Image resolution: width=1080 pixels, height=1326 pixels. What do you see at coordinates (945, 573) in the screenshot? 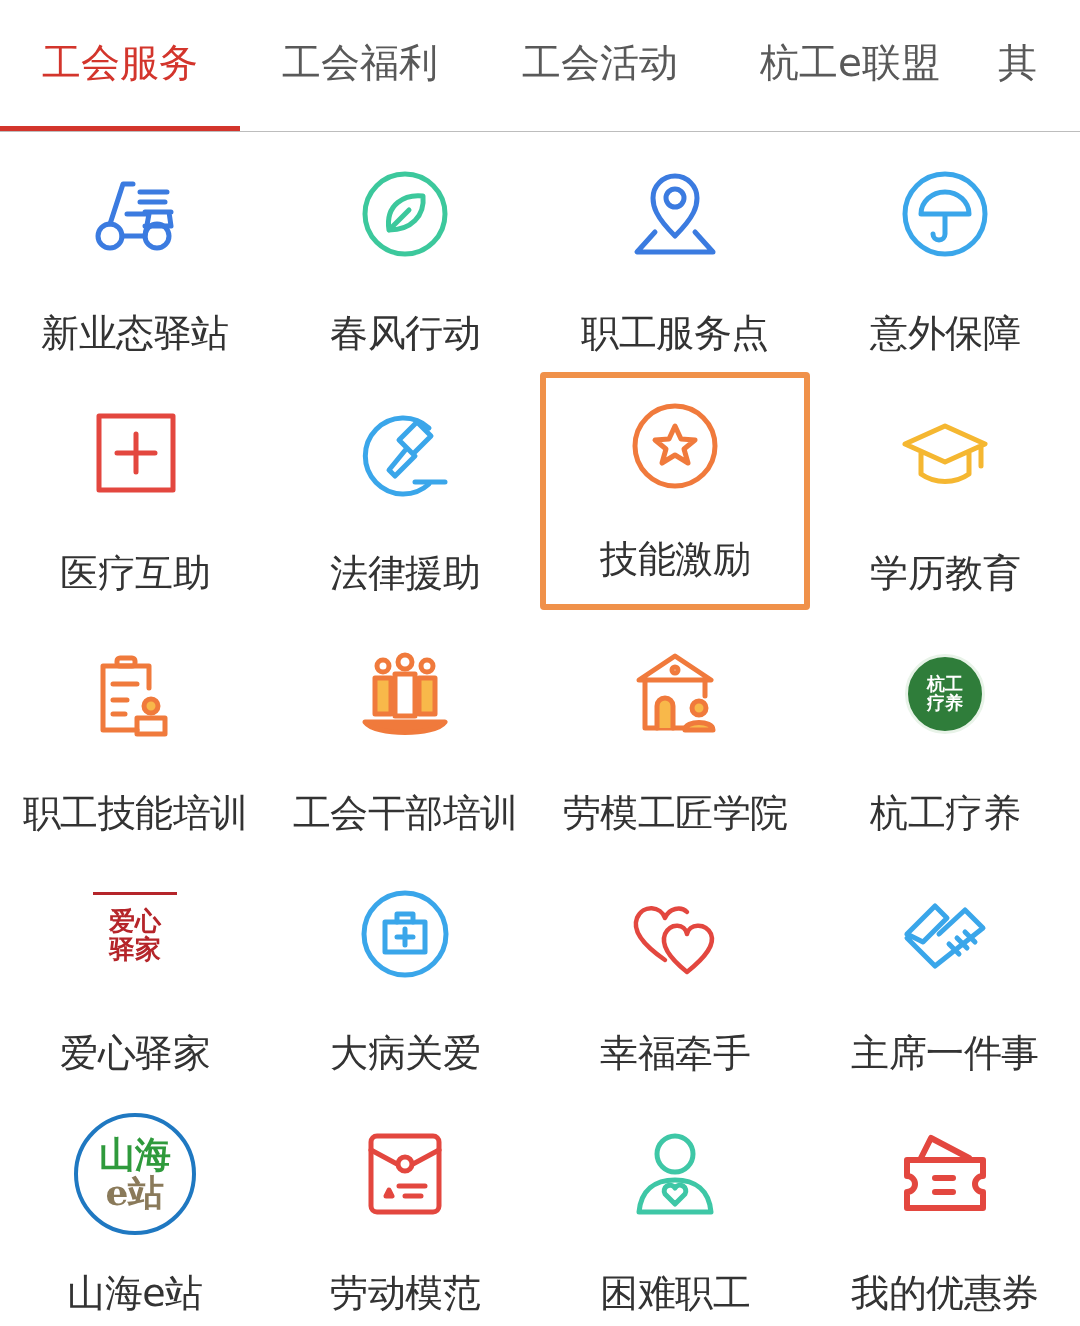
I see `service-label: 学历教育` at bounding box center [945, 573].